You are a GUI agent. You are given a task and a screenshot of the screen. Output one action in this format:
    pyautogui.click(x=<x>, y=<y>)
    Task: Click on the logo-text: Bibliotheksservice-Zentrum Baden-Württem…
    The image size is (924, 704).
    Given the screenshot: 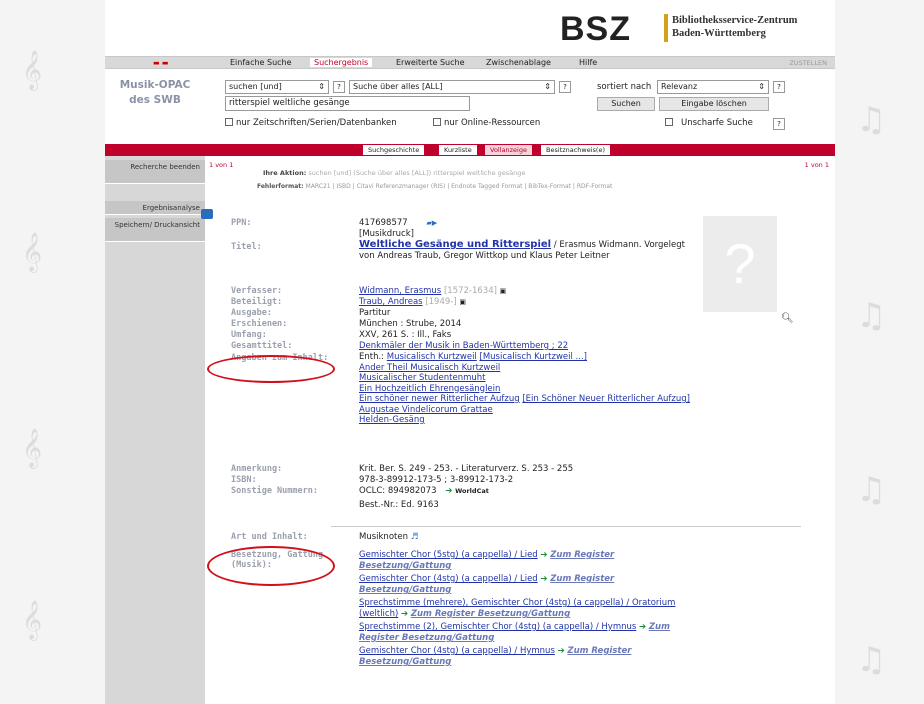 What is the action you would take?
    pyautogui.click(x=734, y=27)
    